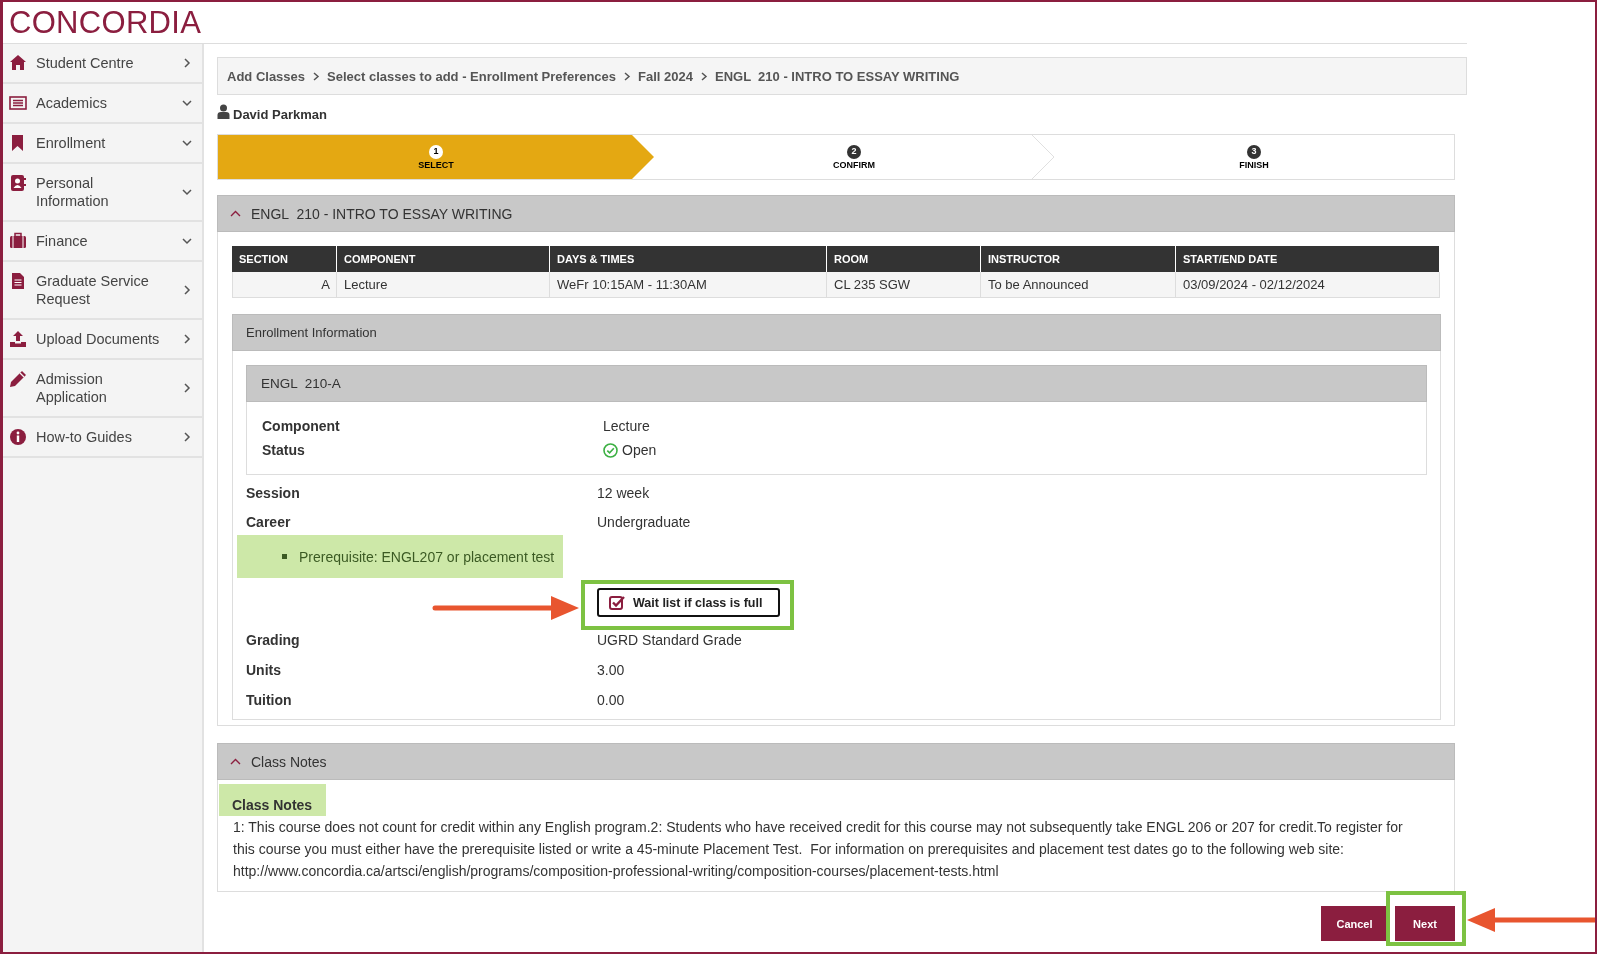 The image size is (1597, 954). Describe the element at coordinates (644, 521) in the screenshot. I see `field-value: Undergraduate` at that location.